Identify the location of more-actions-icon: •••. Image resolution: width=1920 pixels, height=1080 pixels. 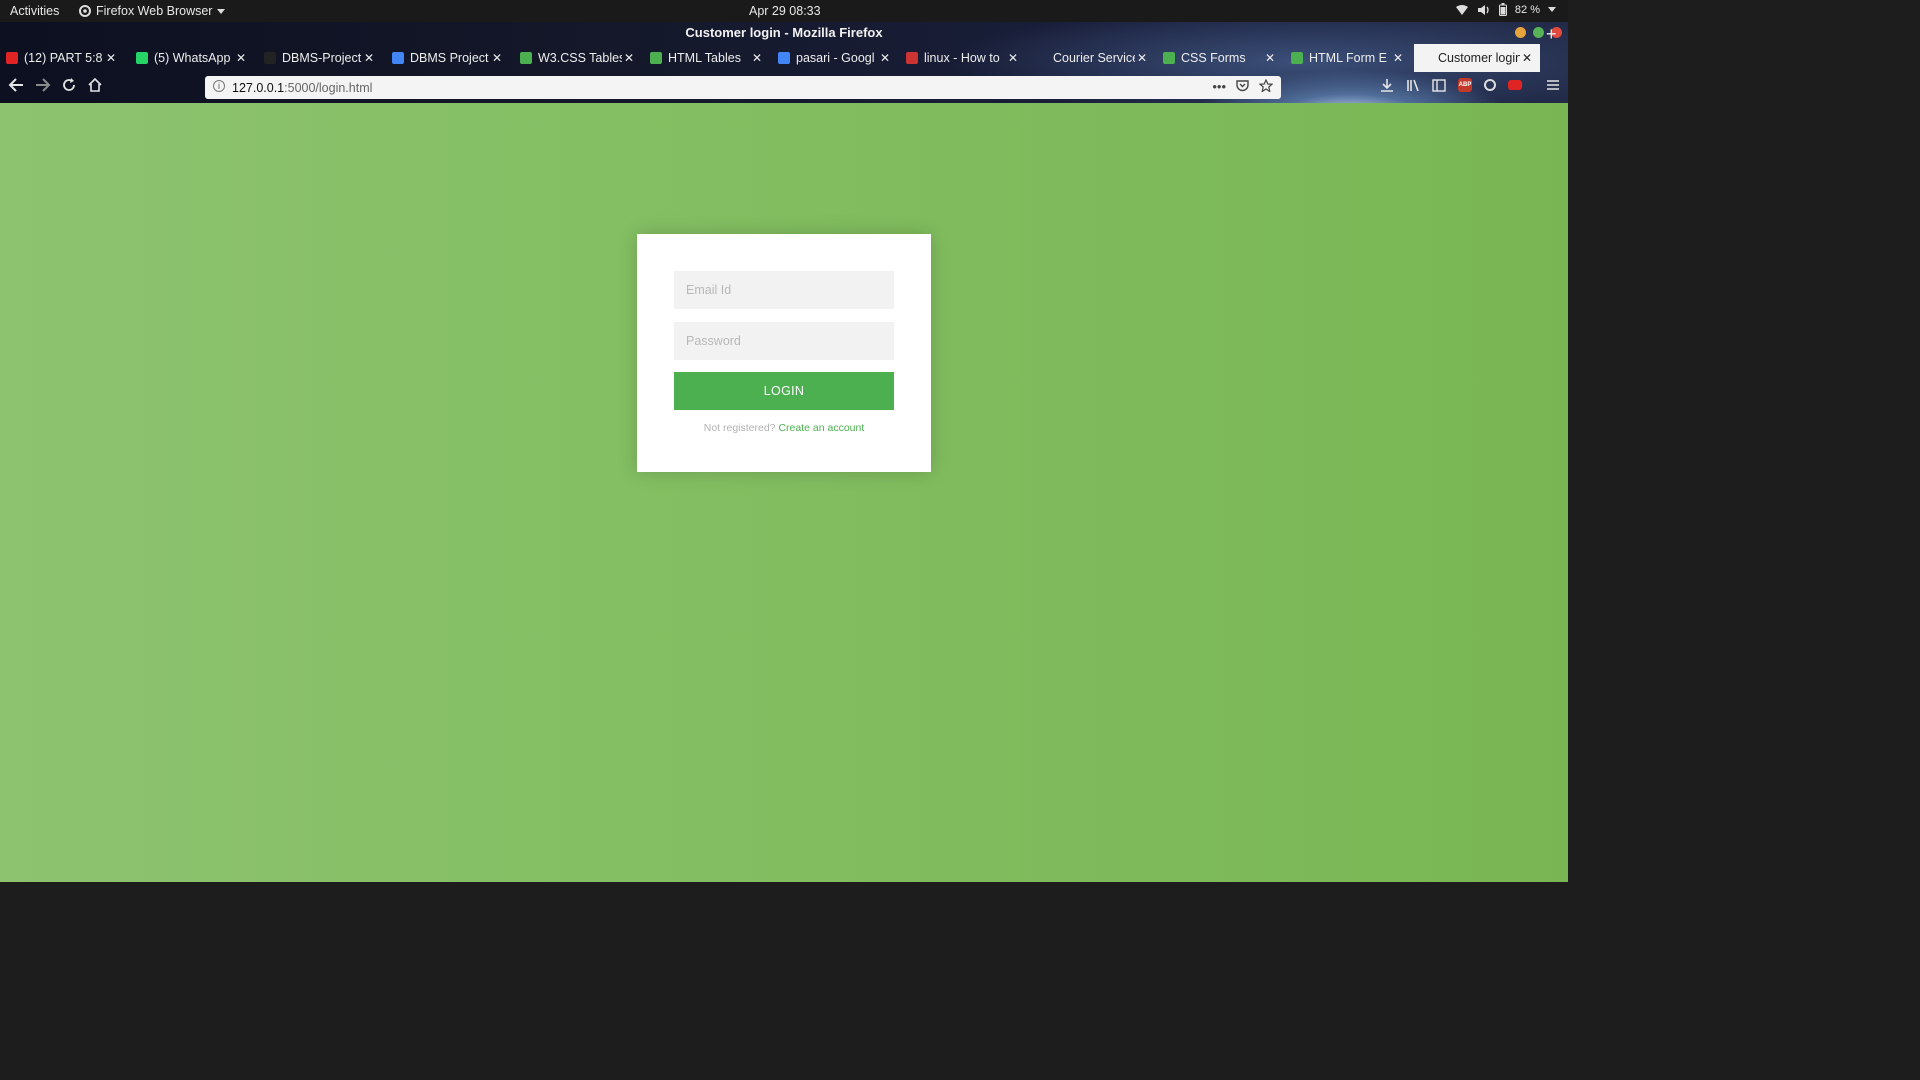
(1219, 86).